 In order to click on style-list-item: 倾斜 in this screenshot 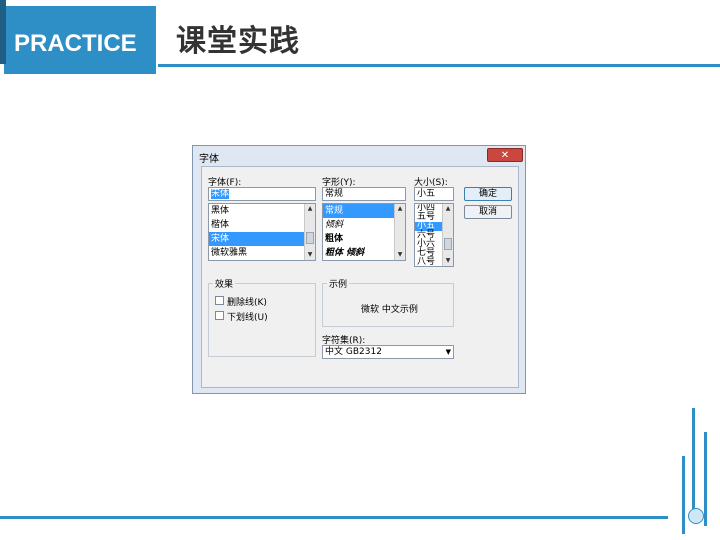, I will do `click(364, 225)`.